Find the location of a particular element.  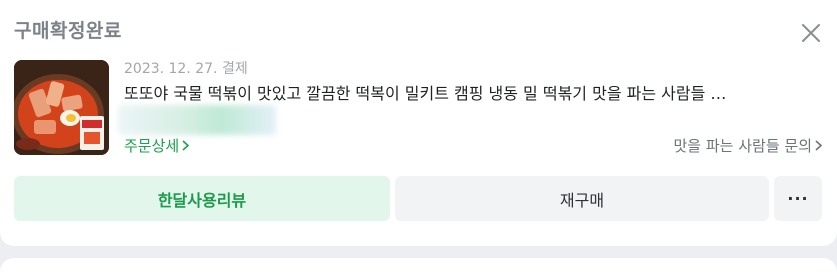

next-order-card is located at coordinates (418, 268).